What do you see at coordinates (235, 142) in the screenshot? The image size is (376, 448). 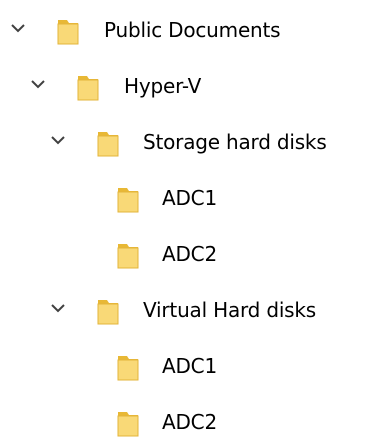 I see `tree-item-label: Storage hard disks` at bounding box center [235, 142].